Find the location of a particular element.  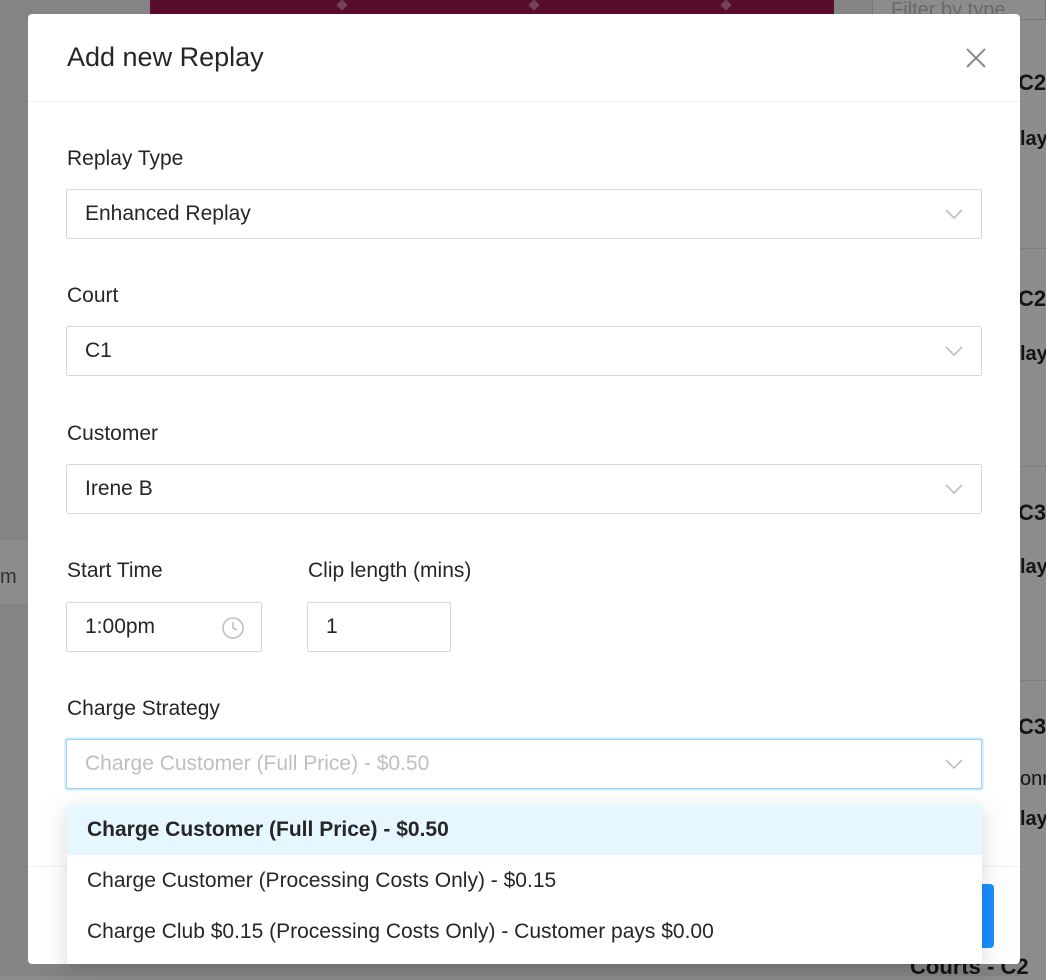

clip-length-value: 1 is located at coordinates (332, 626).